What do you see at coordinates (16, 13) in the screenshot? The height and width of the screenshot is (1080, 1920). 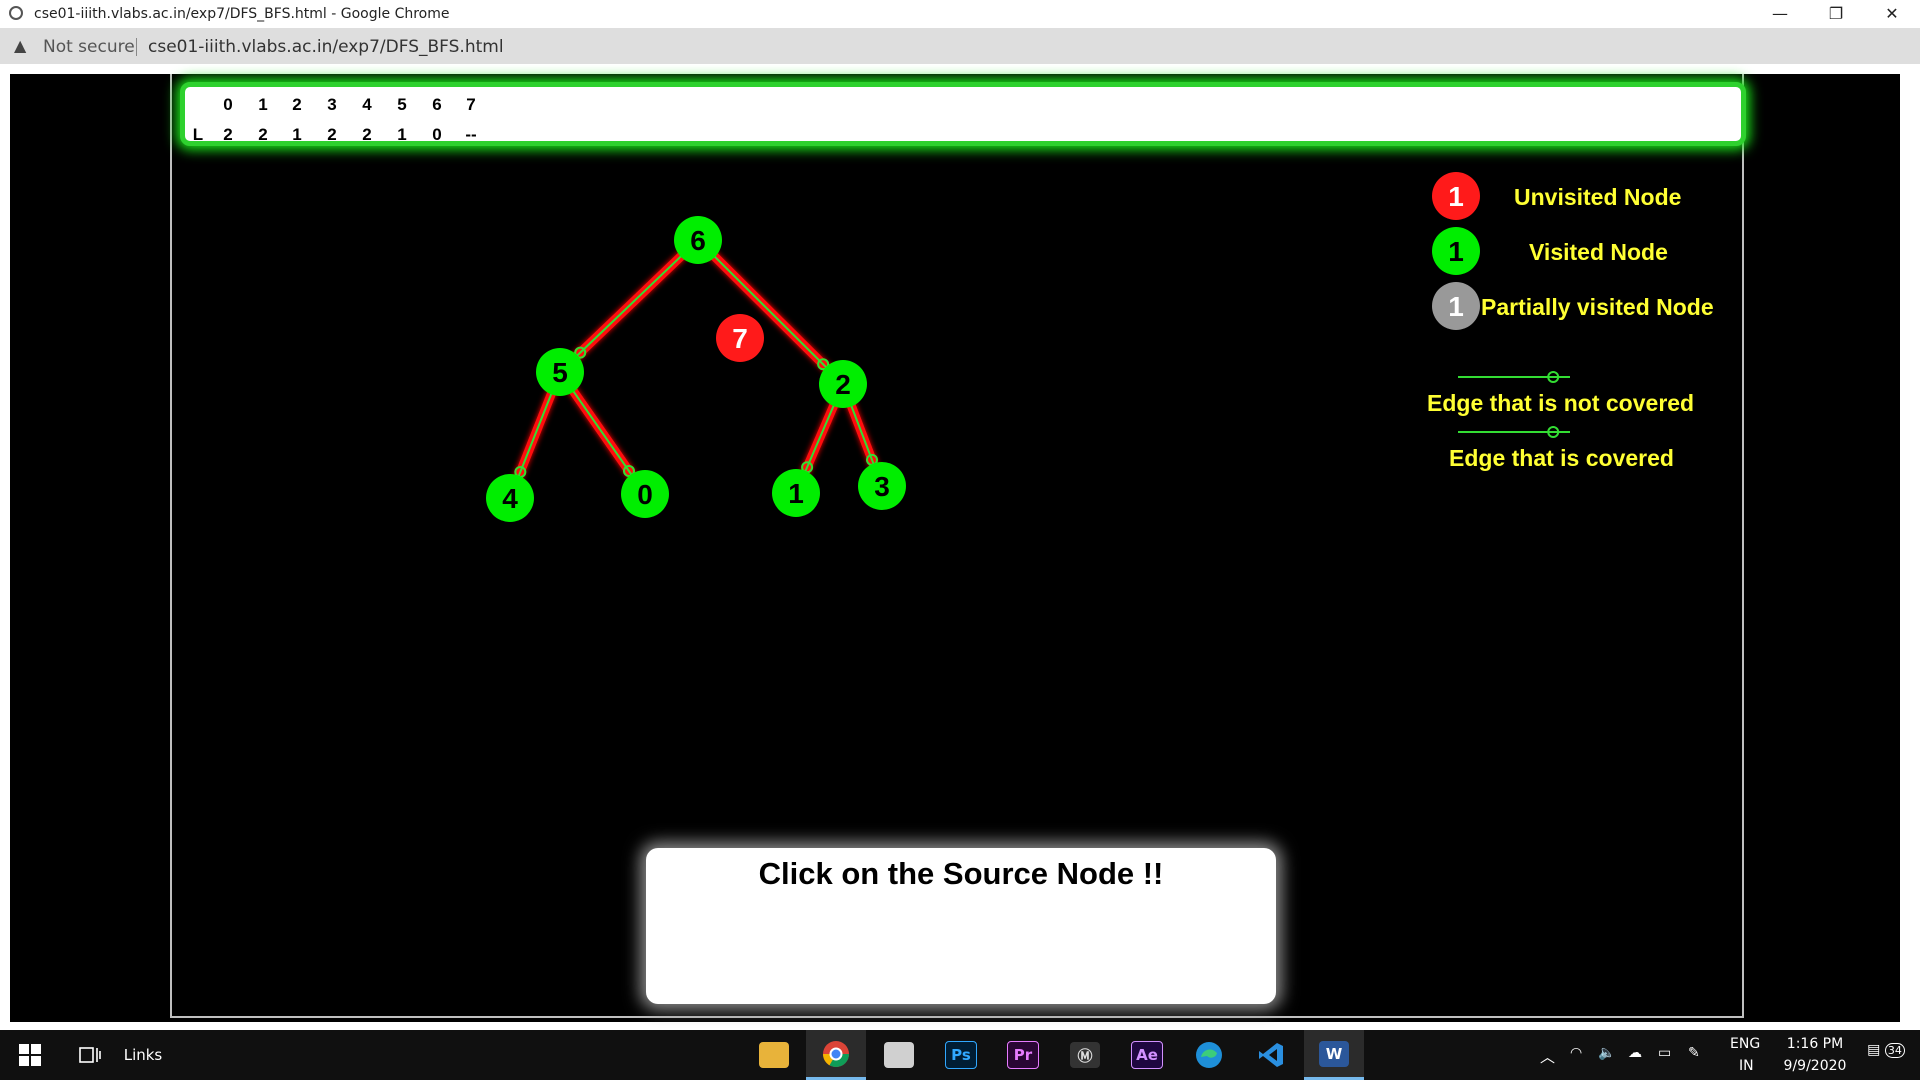 I see `globe-icon` at bounding box center [16, 13].